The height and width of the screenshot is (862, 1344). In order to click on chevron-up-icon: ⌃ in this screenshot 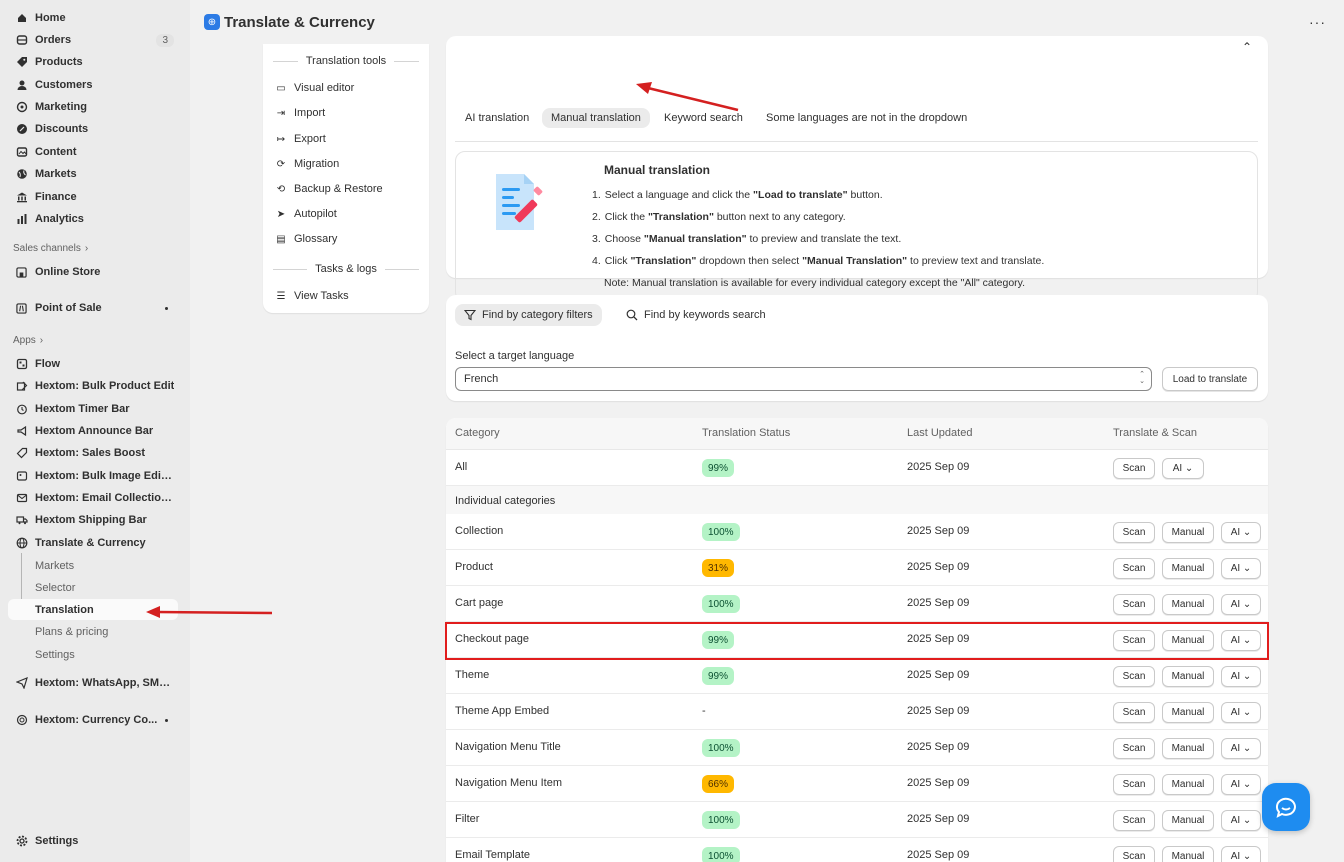, I will do `click(1247, 47)`.